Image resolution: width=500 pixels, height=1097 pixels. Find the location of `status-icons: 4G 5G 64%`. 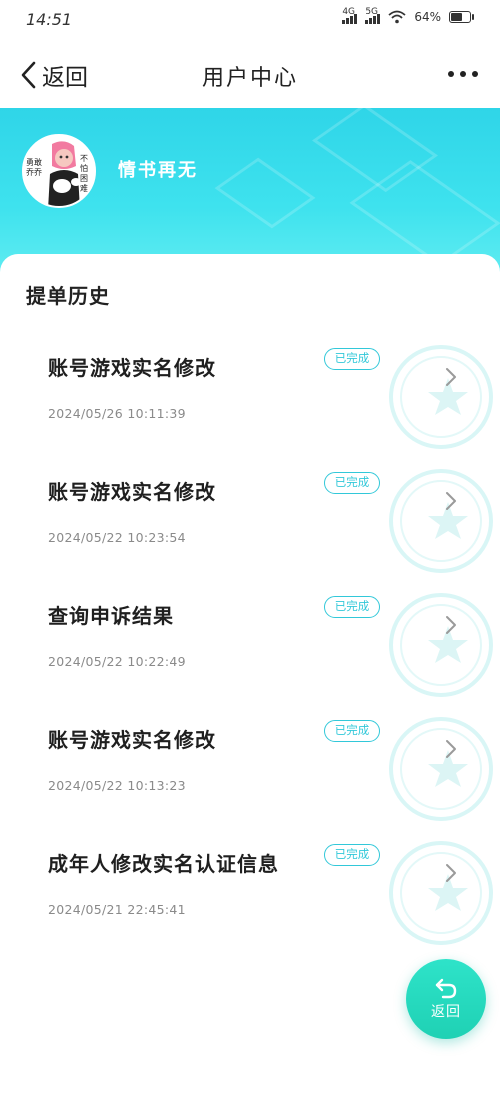

status-icons: 4G 5G 64% is located at coordinates (408, 15).